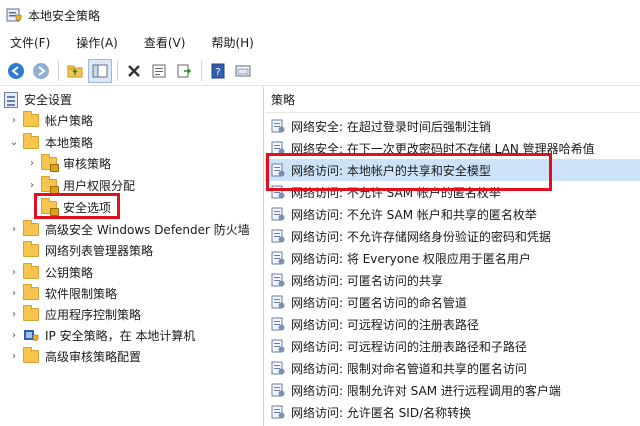 This screenshot has height=426, width=640. I want to click on policy-row: 网络安全: 在超过登录时间后强制注销, so click(452, 126).